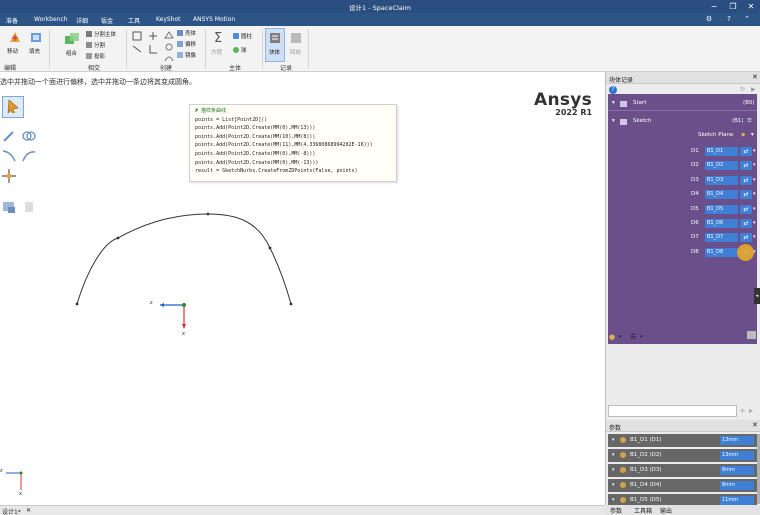 The image size is (760, 515). What do you see at coordinates (721, 238) in the screenshot?
I see `dimension-value: B1_D7` at bounding box center [721, 238].